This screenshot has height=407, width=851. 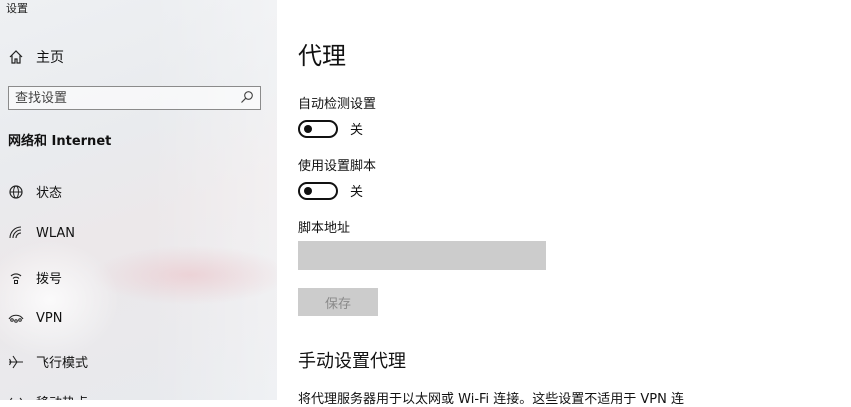 I want to click on search-box, so click(x=134, y=98).